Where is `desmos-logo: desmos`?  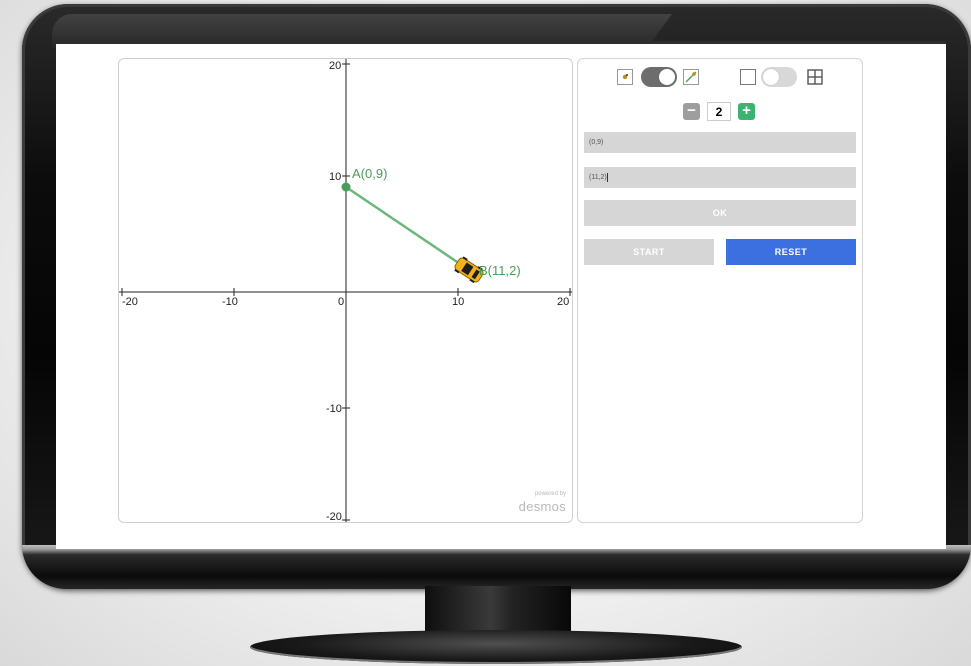
desmos-logo: desmos is located at coordinates (542, 506).